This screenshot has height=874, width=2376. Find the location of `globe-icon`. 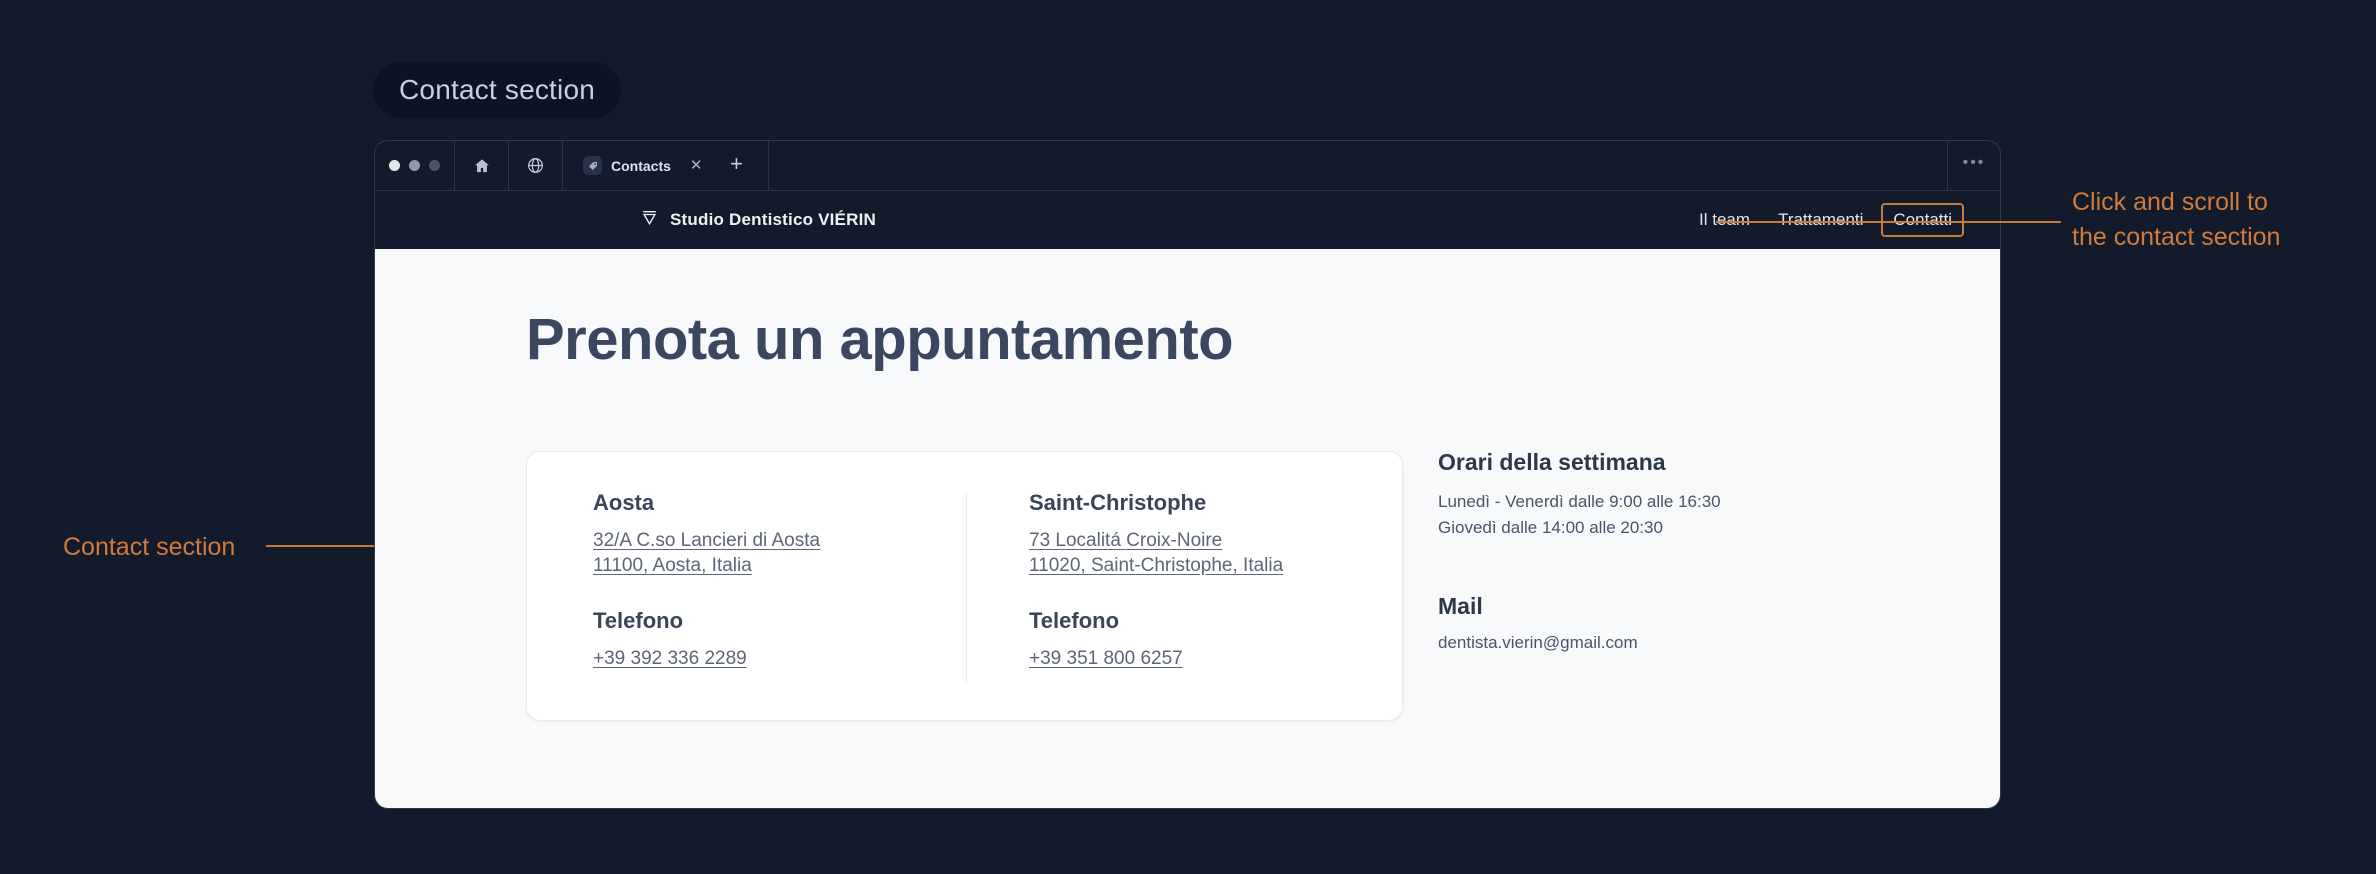

globe-icon is located at coordinates (535, 165).